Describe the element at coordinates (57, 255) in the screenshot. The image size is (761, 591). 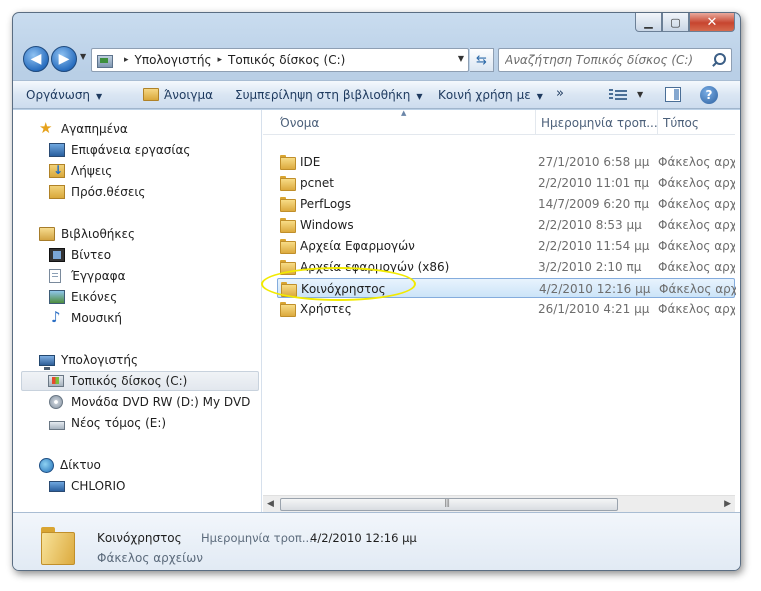
I see `videos-icon` at that location.